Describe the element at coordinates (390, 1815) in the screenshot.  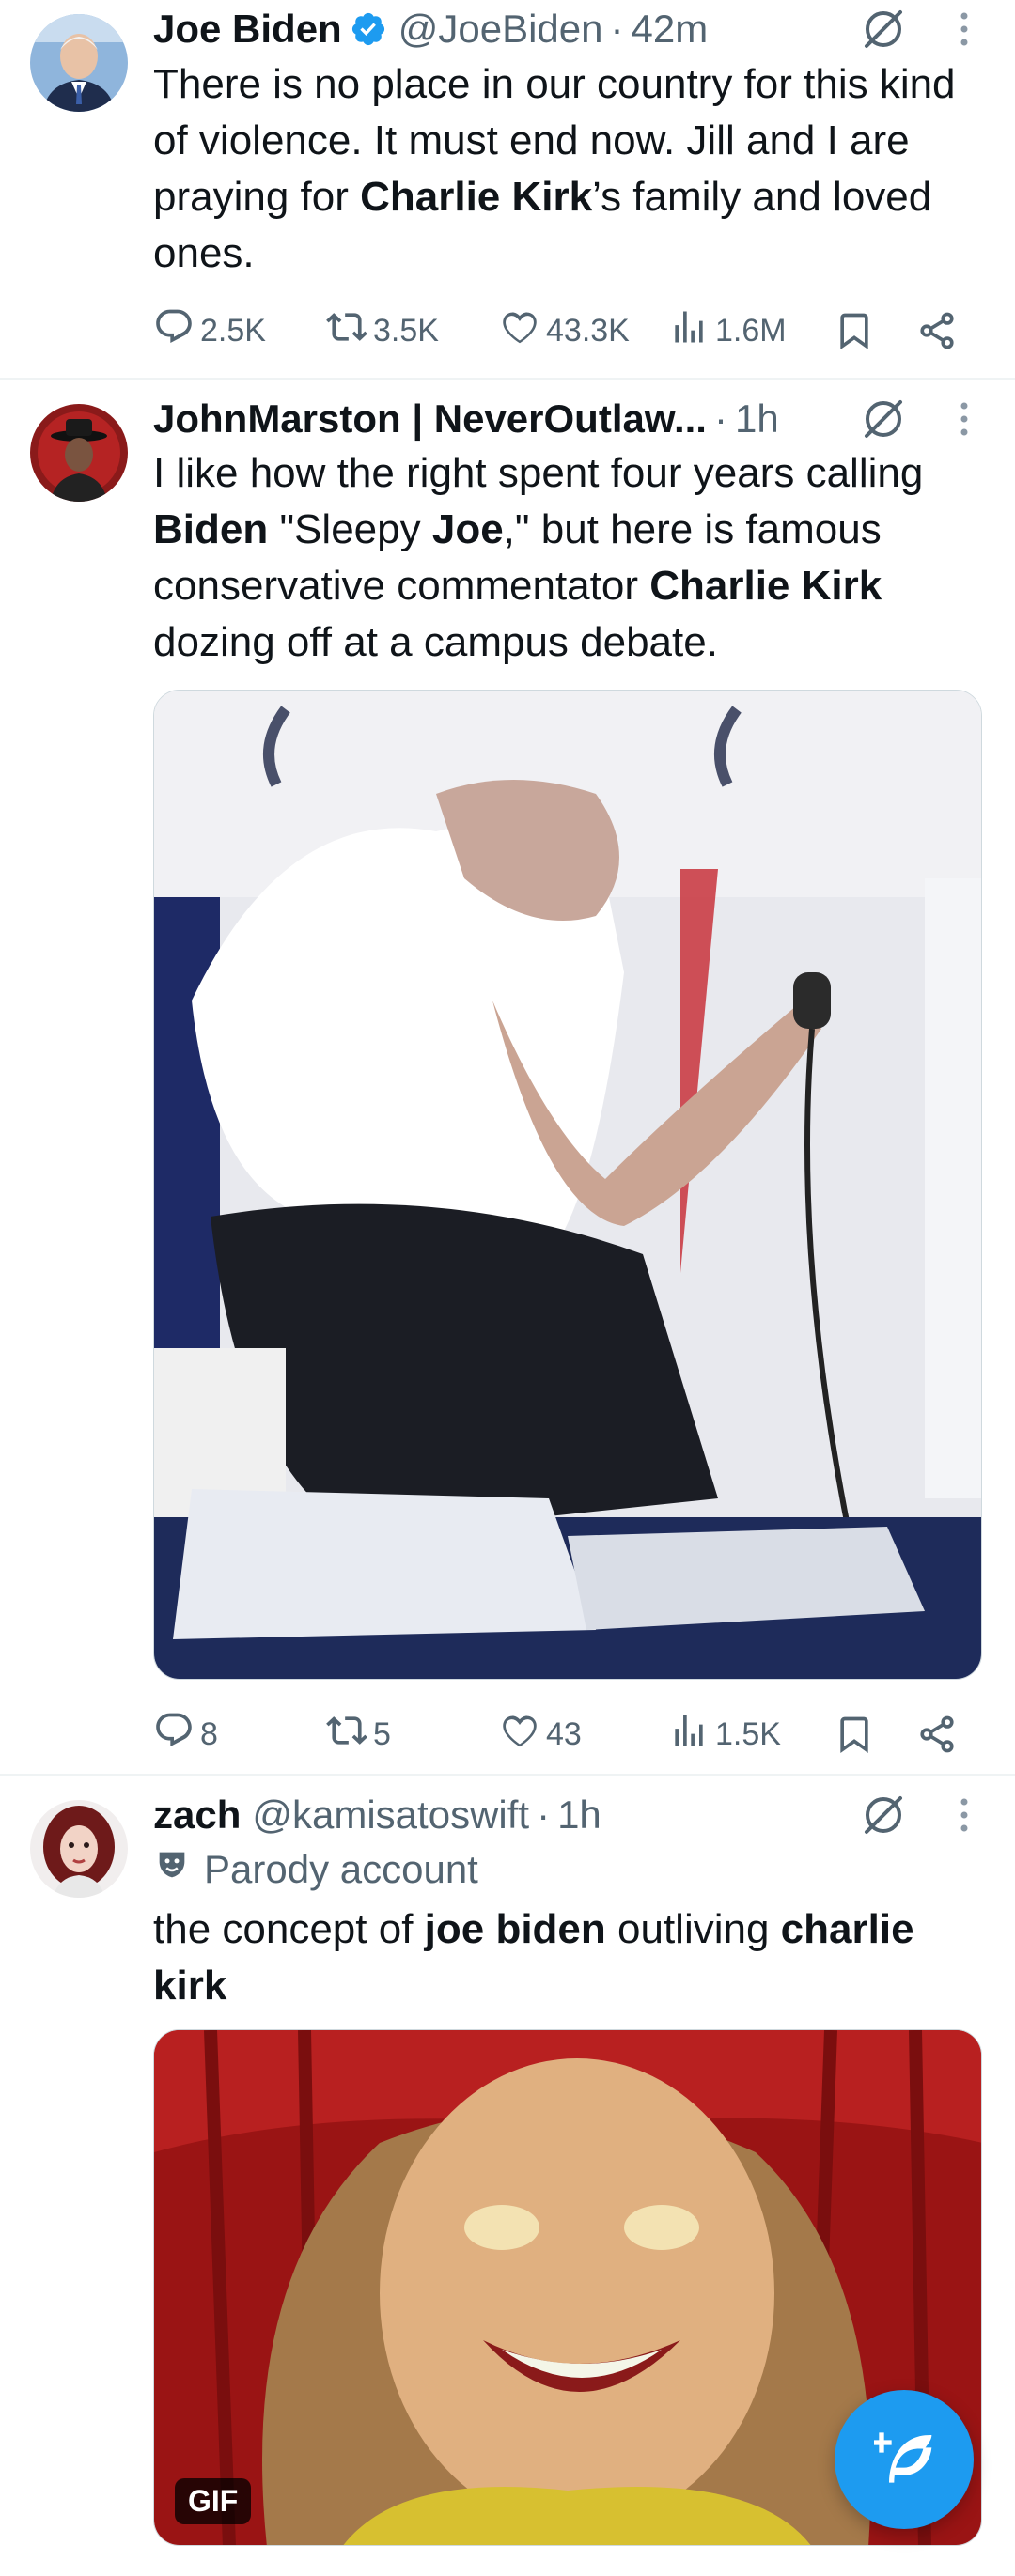
I see `author-handle: @kamisatoswift` at that location.